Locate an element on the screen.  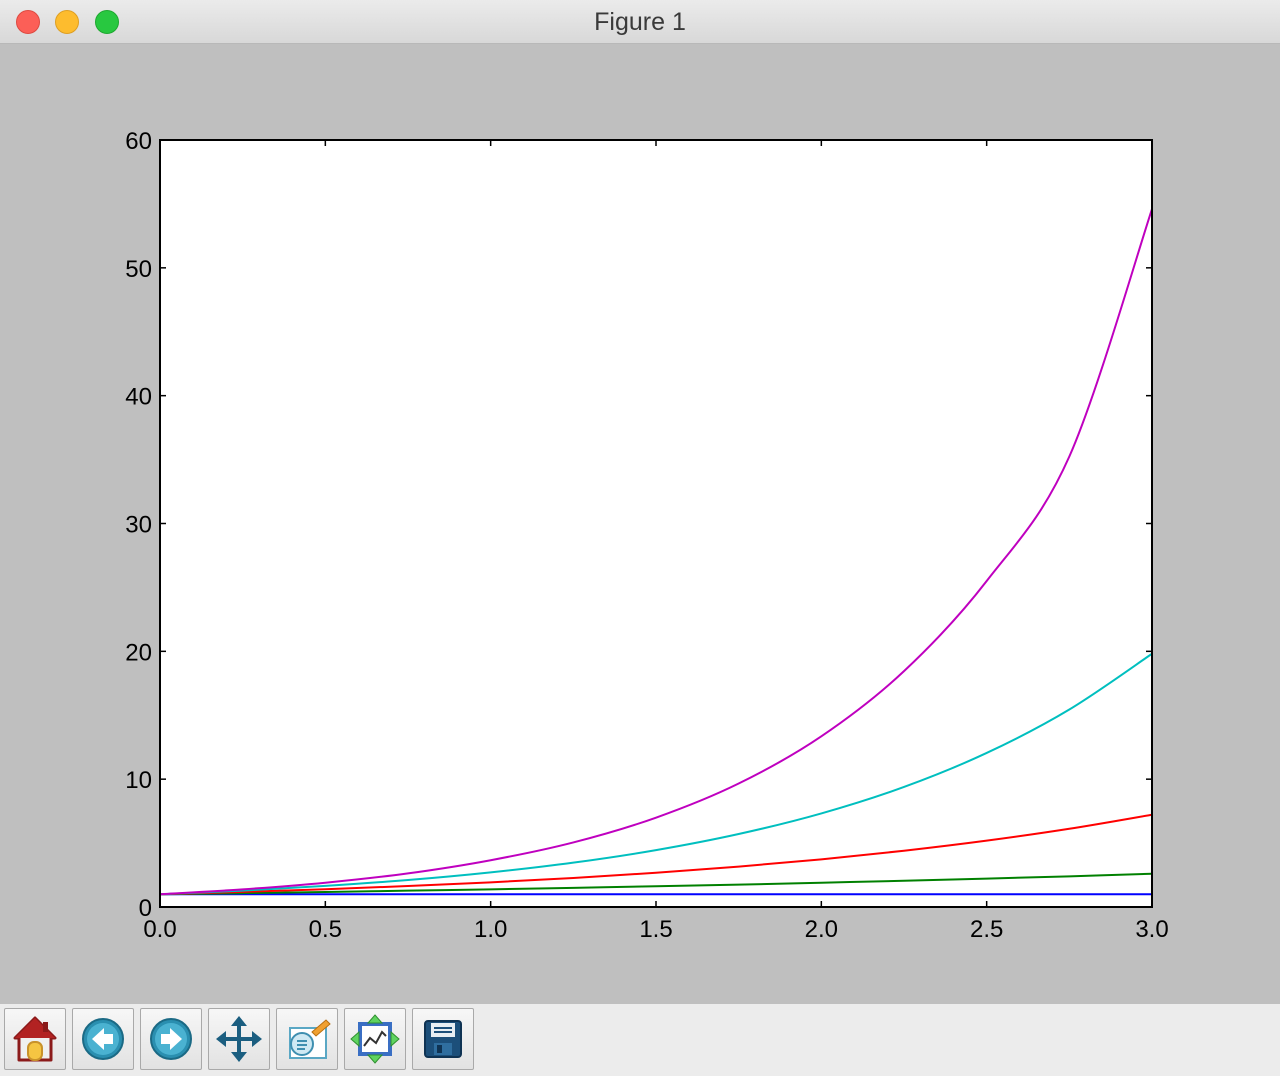
y-tick-label: 50 is located at coordinates (138, 269).